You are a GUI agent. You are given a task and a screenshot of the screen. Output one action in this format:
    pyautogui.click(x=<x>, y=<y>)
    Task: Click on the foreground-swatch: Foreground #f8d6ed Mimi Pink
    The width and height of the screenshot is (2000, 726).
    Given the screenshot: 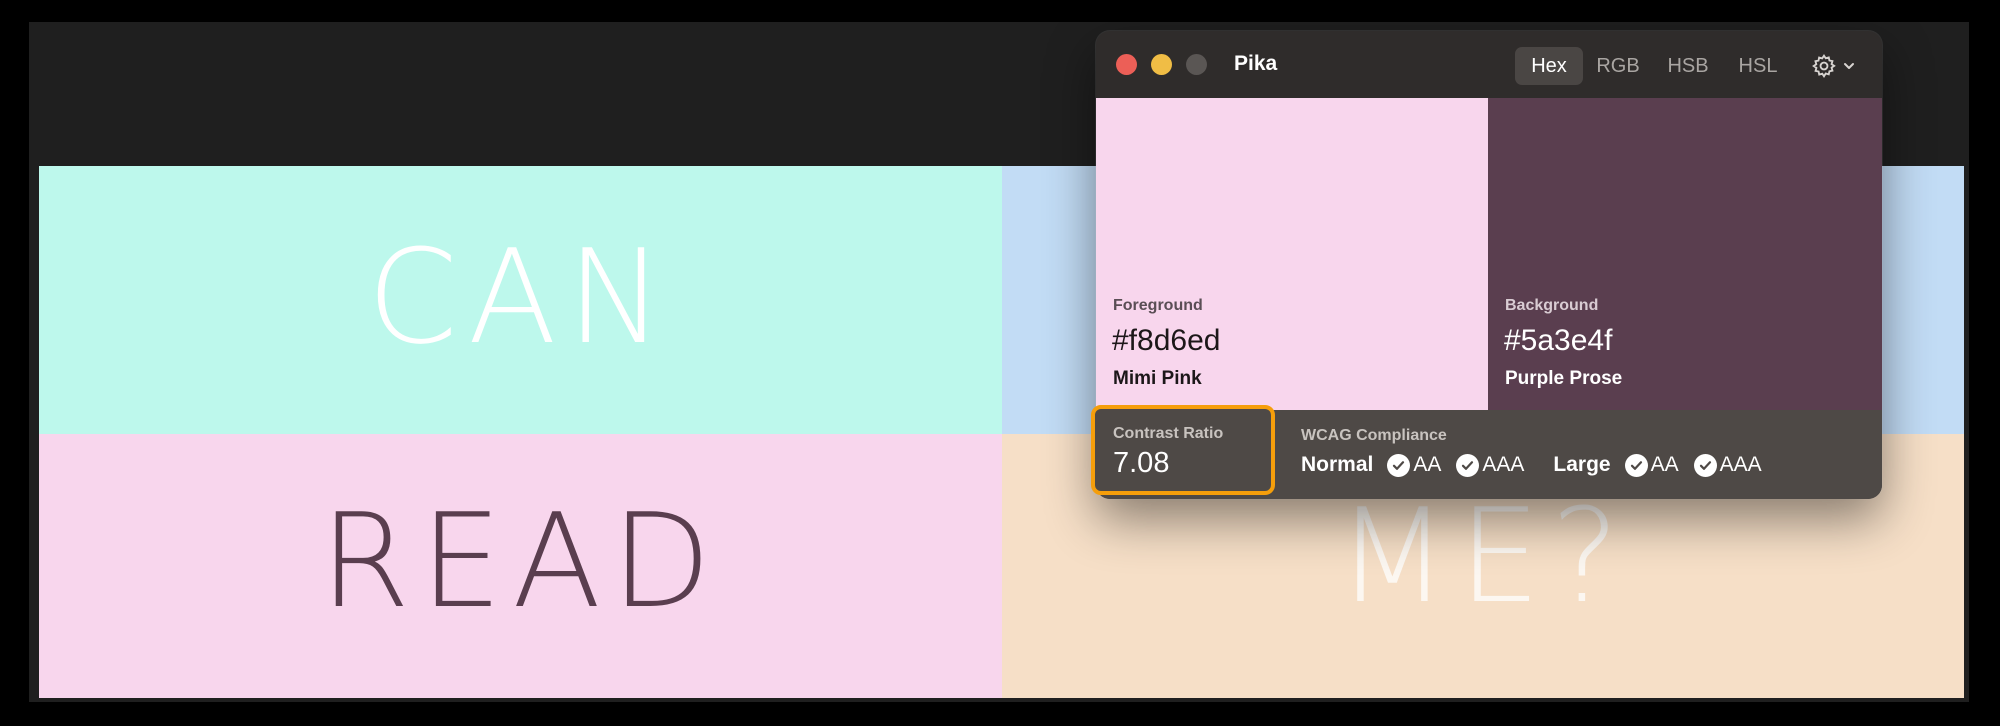 What is the action you would take?
    pyautogui.click(x=1292, y=254)
    